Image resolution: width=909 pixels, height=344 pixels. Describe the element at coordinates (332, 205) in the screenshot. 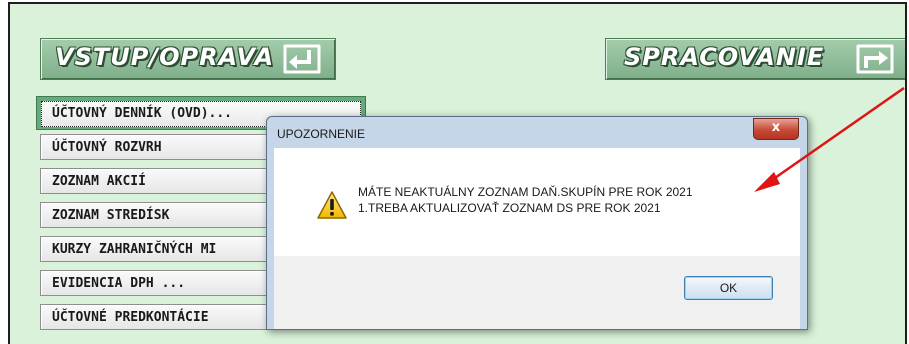

I see `warning-icon` at that location.